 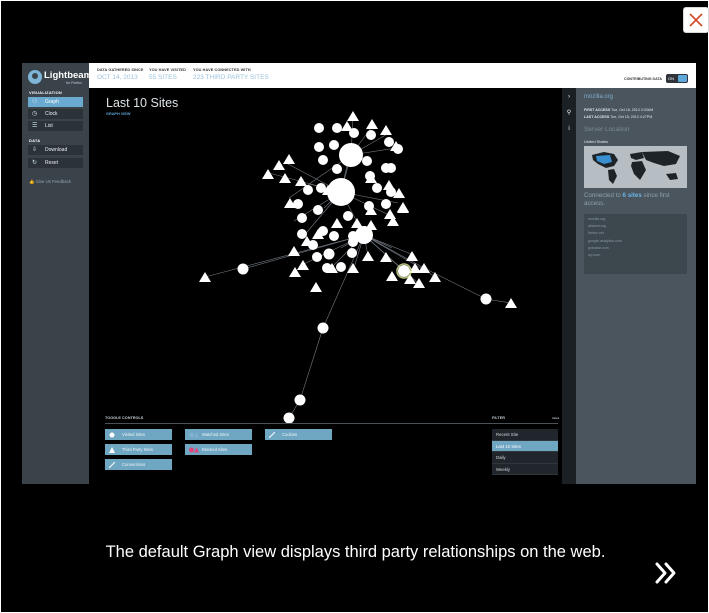 What do you see at coordinates (607, 129) in the screenshot?
I see `server-location-heading: Server Location` at bounding box center [607, 129].